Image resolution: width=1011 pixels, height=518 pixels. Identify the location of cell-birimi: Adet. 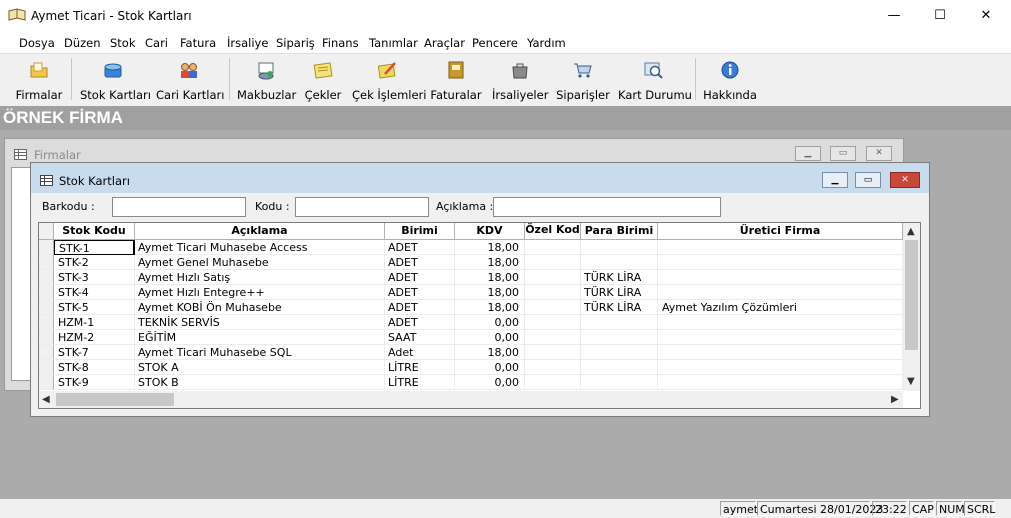
(420, 352).